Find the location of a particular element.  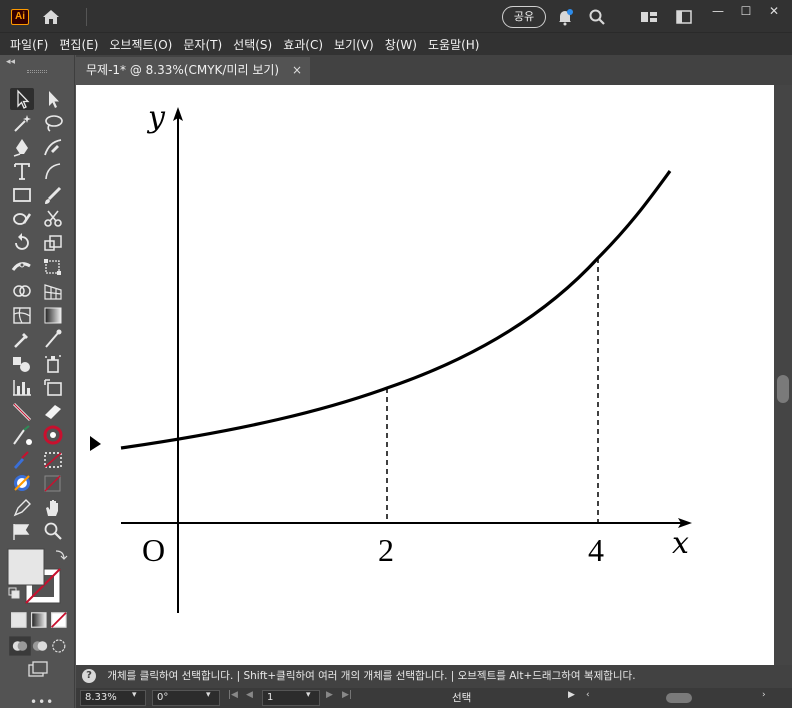

minimize-button: — is located at coordinates (718, 11).